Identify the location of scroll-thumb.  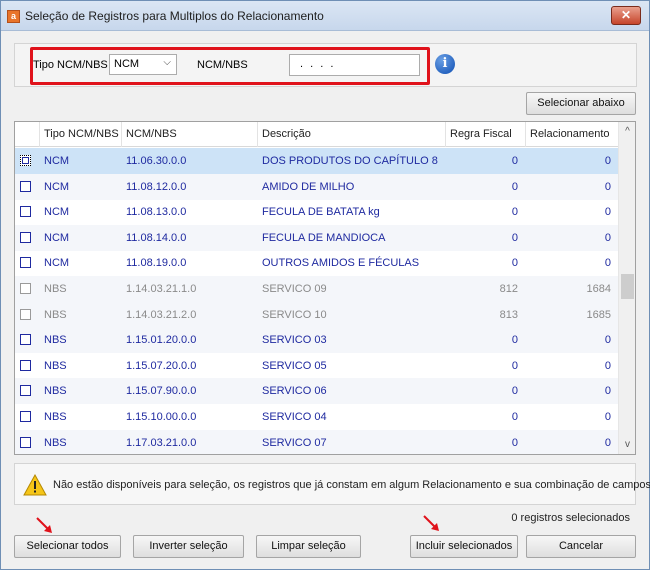
(627, 286).